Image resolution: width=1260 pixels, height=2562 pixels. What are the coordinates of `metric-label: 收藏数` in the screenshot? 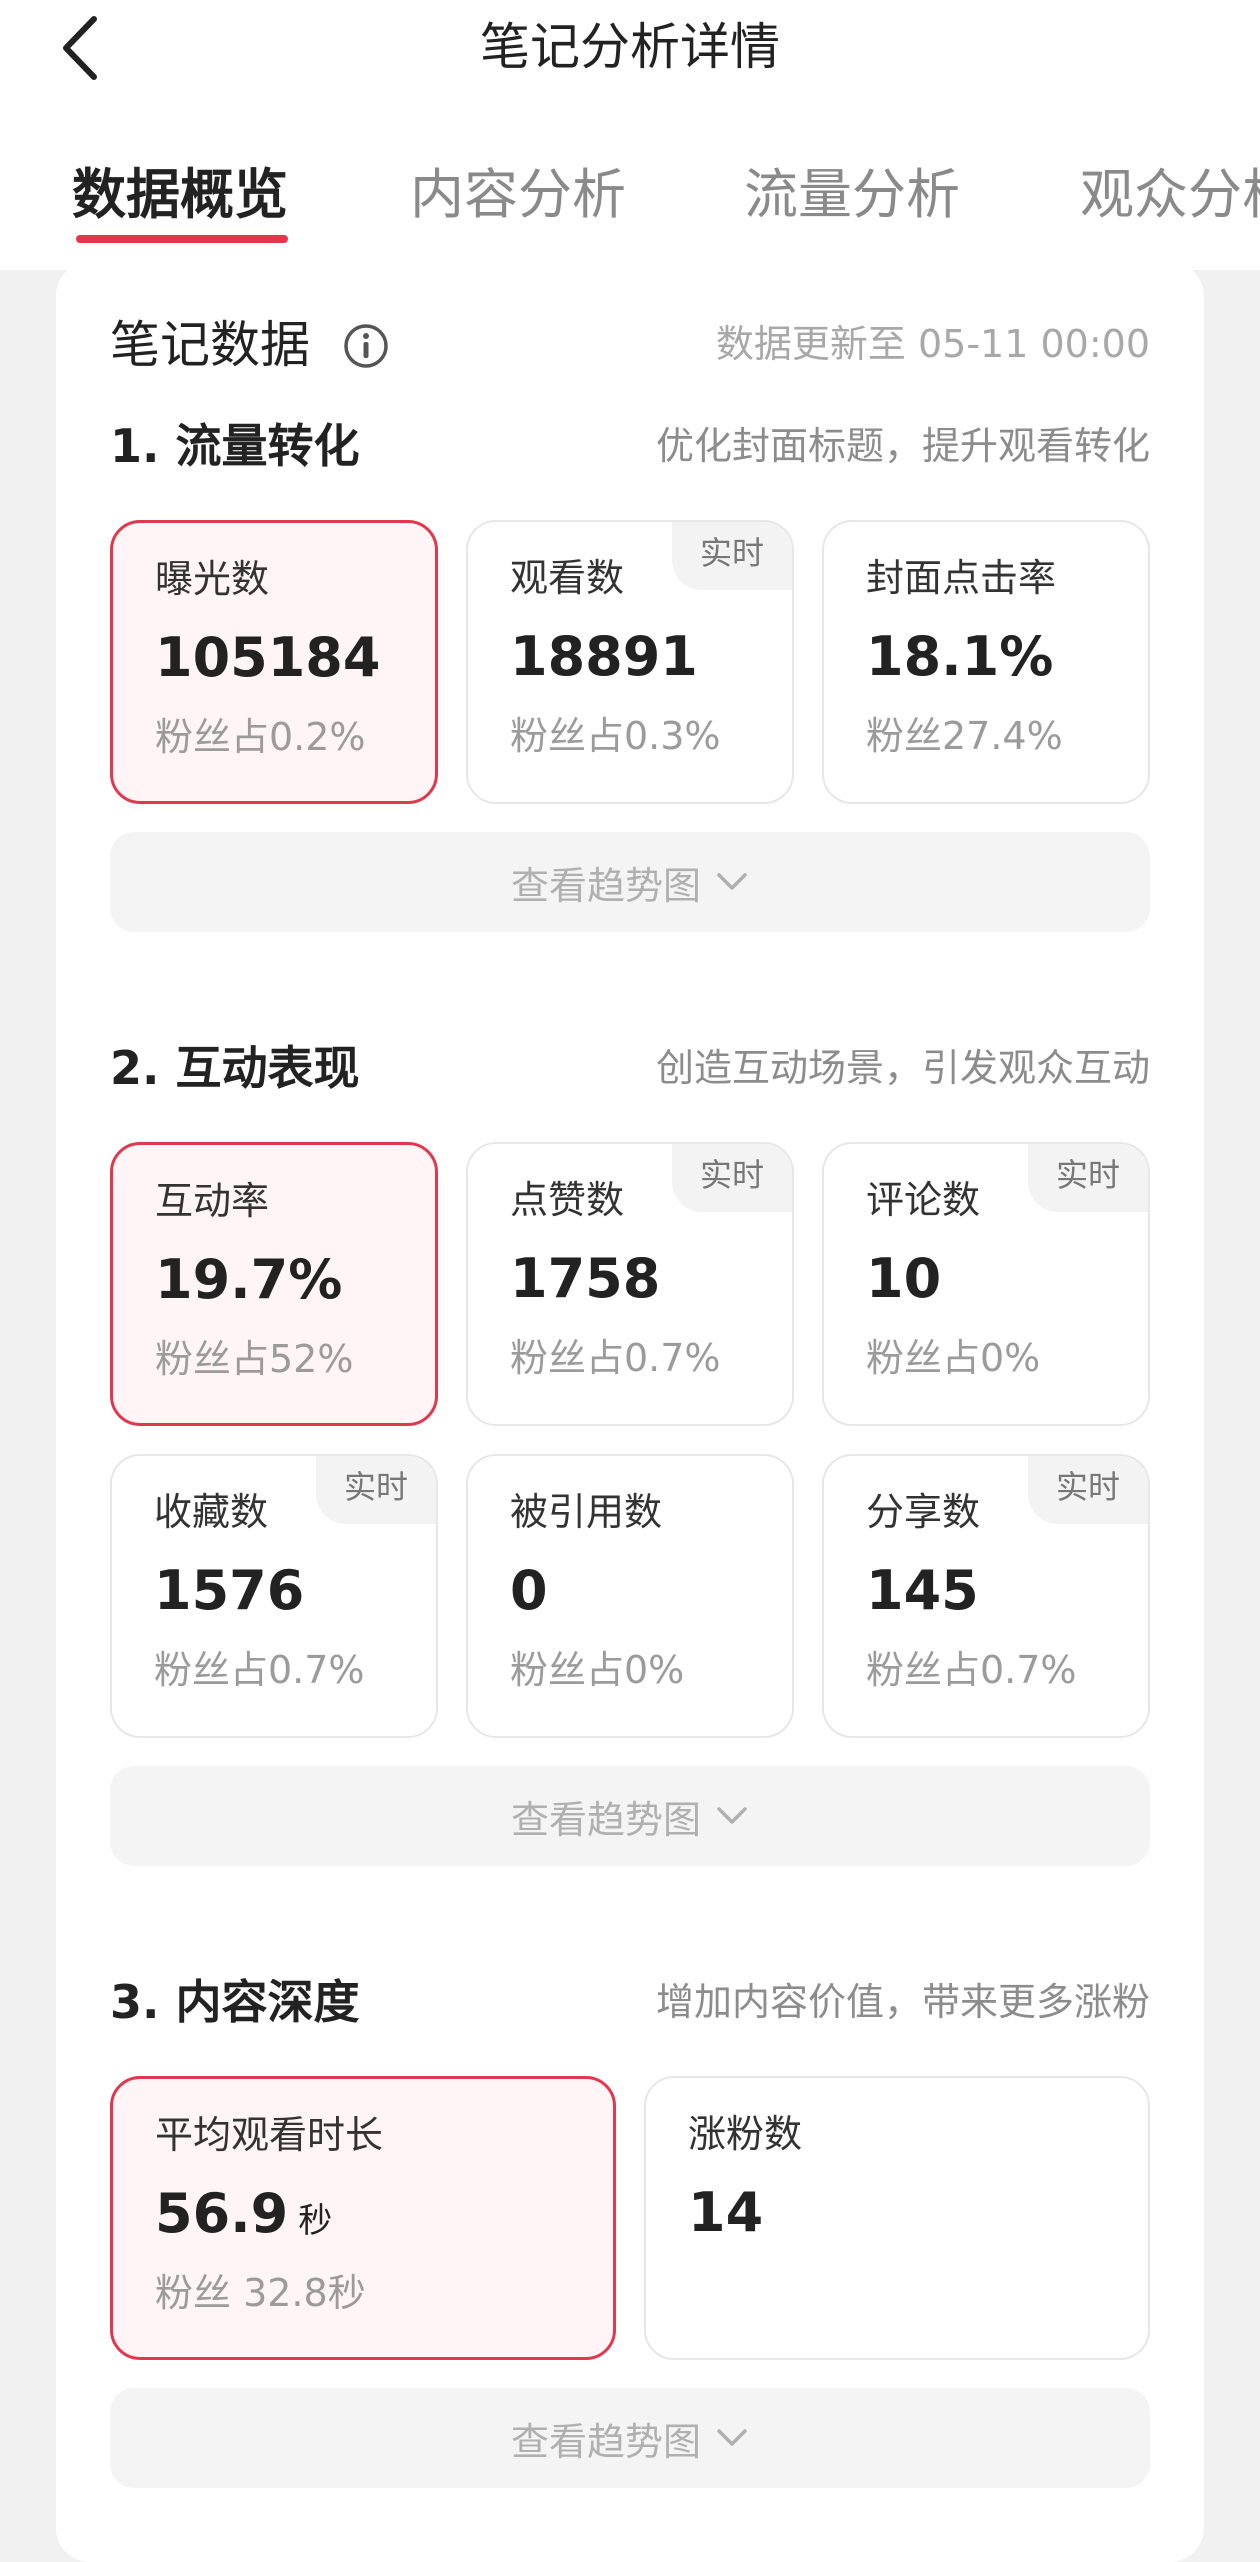 It's located at (211, 1512).